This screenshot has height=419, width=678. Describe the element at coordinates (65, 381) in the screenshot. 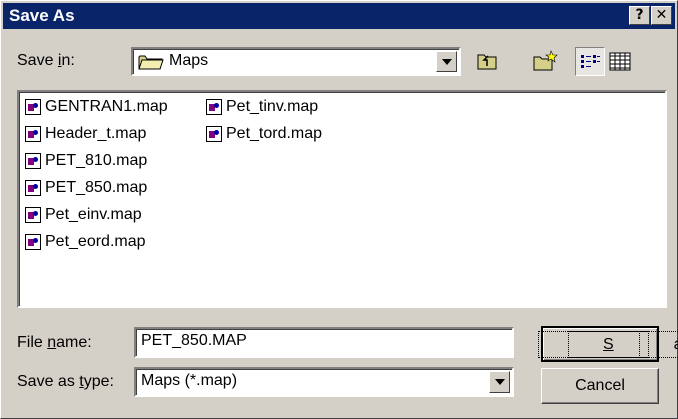

I see `save-as-type-label: Save as type:` at that location.